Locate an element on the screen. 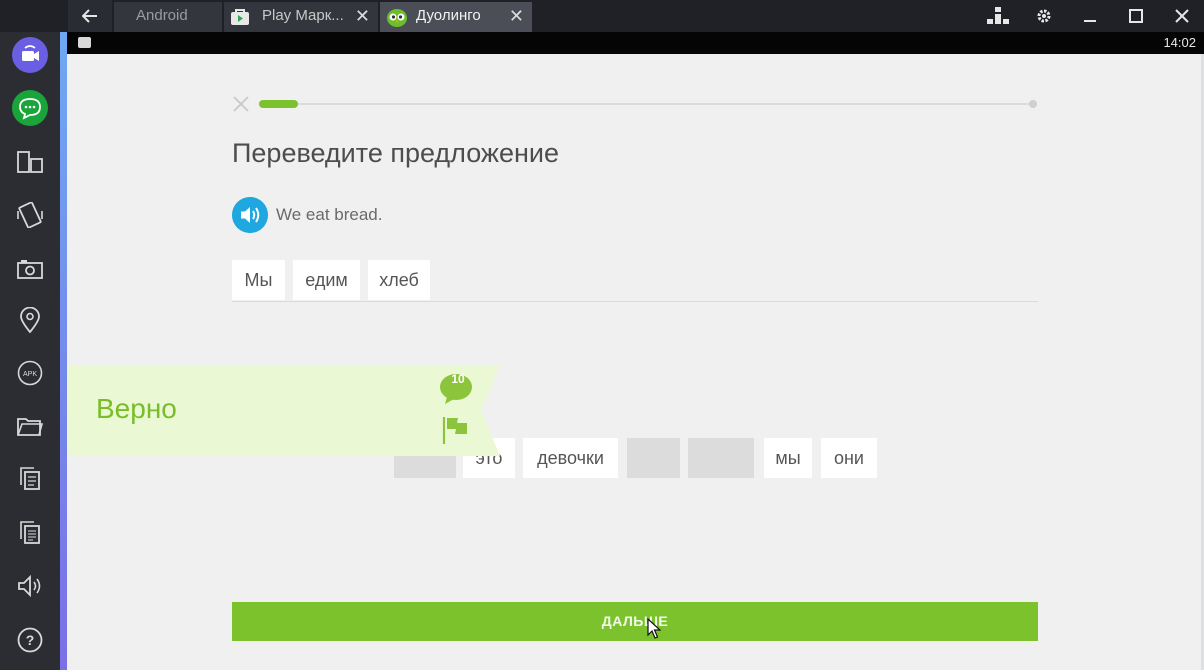  keymap-icon is located at coordinates (998, 15).